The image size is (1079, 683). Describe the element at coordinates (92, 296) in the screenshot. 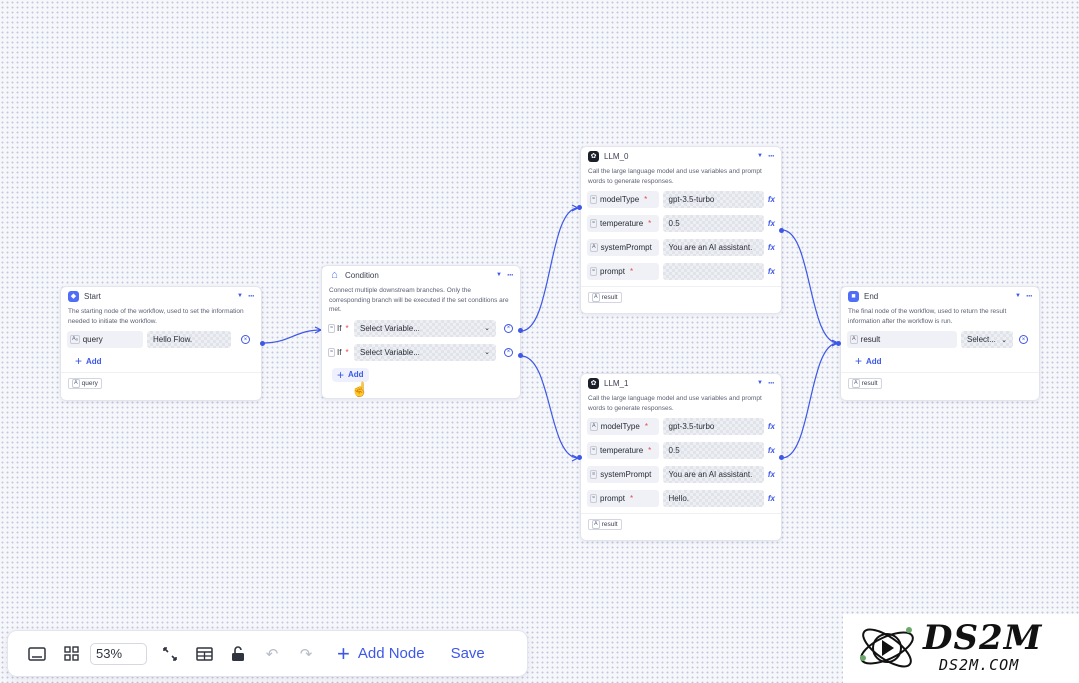

I see `node-title: Start` at that location.